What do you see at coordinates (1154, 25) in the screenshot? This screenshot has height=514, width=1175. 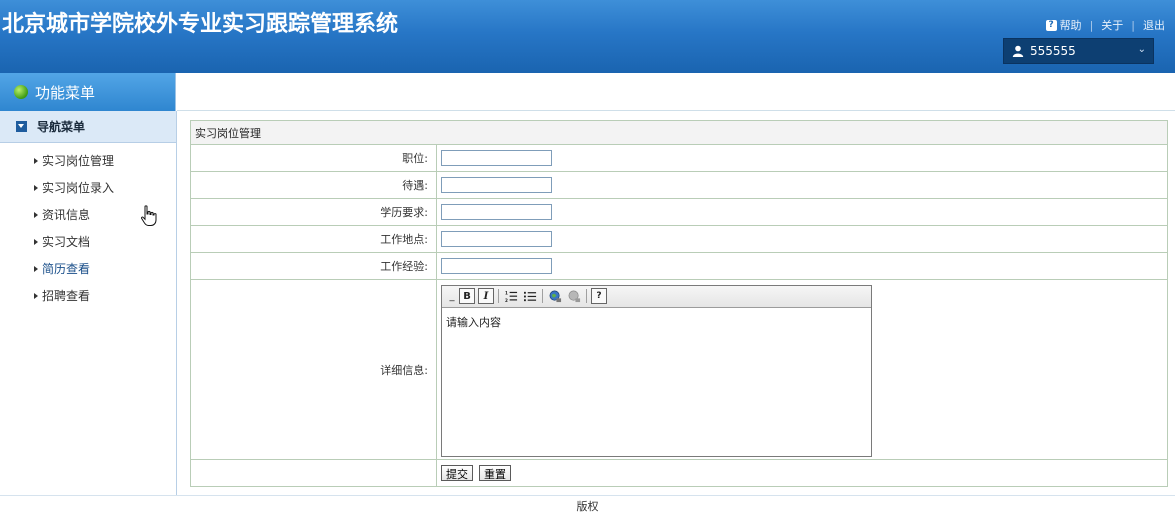 I see `logout-link: 退出` at bounding box center [1154, 25].